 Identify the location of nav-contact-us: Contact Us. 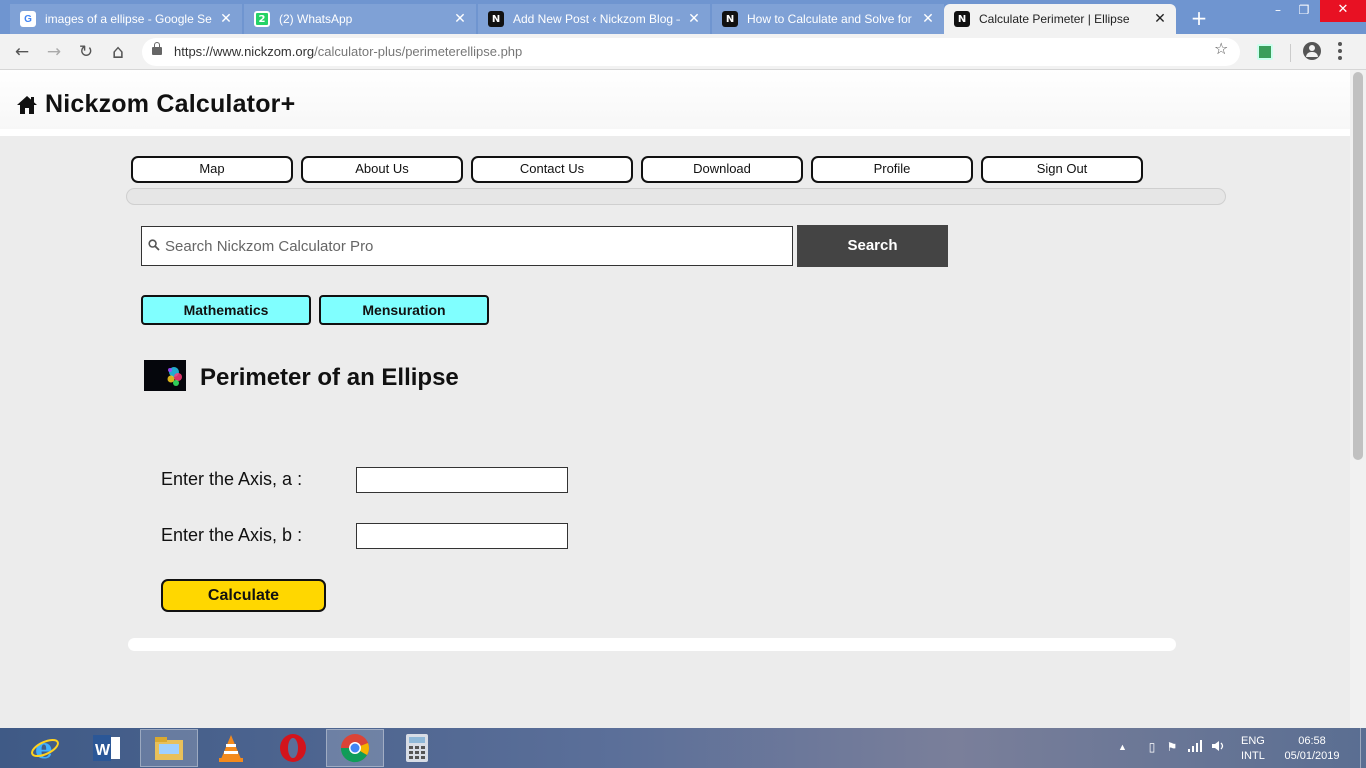
(552, 169).